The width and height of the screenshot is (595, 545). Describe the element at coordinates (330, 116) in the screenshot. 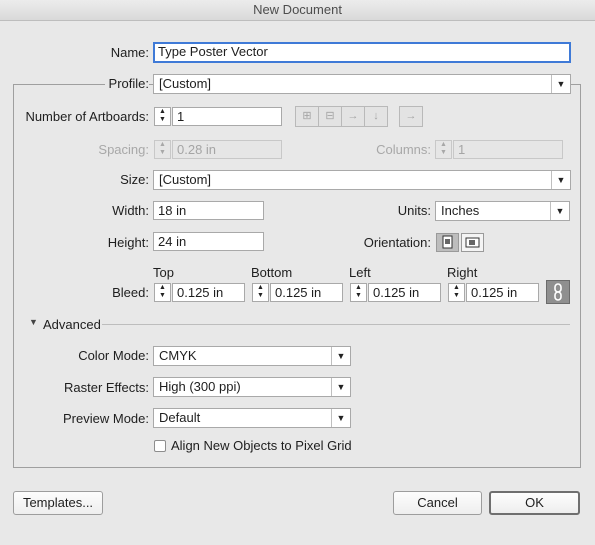

I see `grid-by-column-icon: ⊟` at that location.